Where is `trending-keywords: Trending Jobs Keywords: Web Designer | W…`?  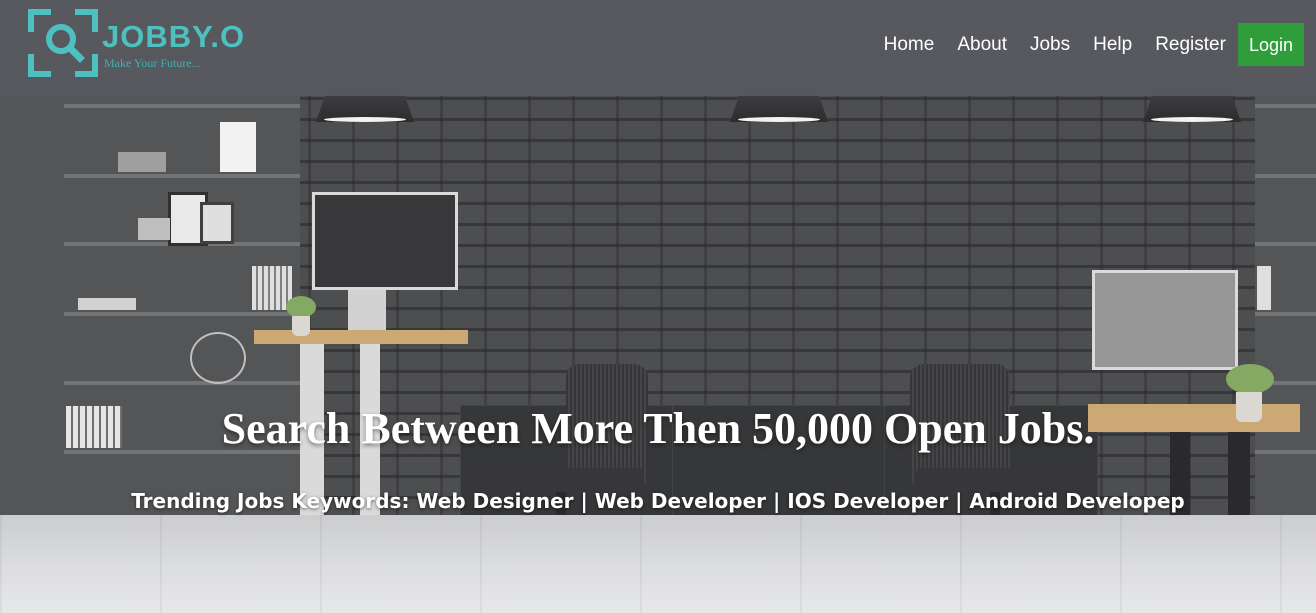
trending-keywords: Trending Jobs Keywords: Web Designer | W… is located at coordinates (658, 501).